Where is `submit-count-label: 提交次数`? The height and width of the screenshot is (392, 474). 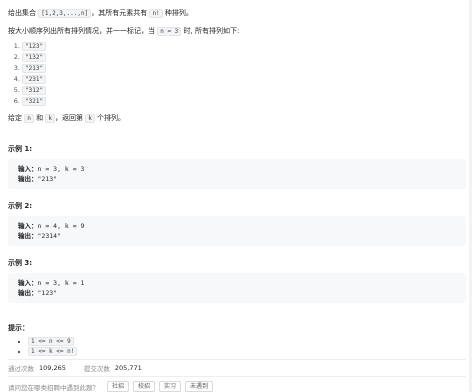 submit-count-label: 提交次数 is located at coordinates (96, 369).